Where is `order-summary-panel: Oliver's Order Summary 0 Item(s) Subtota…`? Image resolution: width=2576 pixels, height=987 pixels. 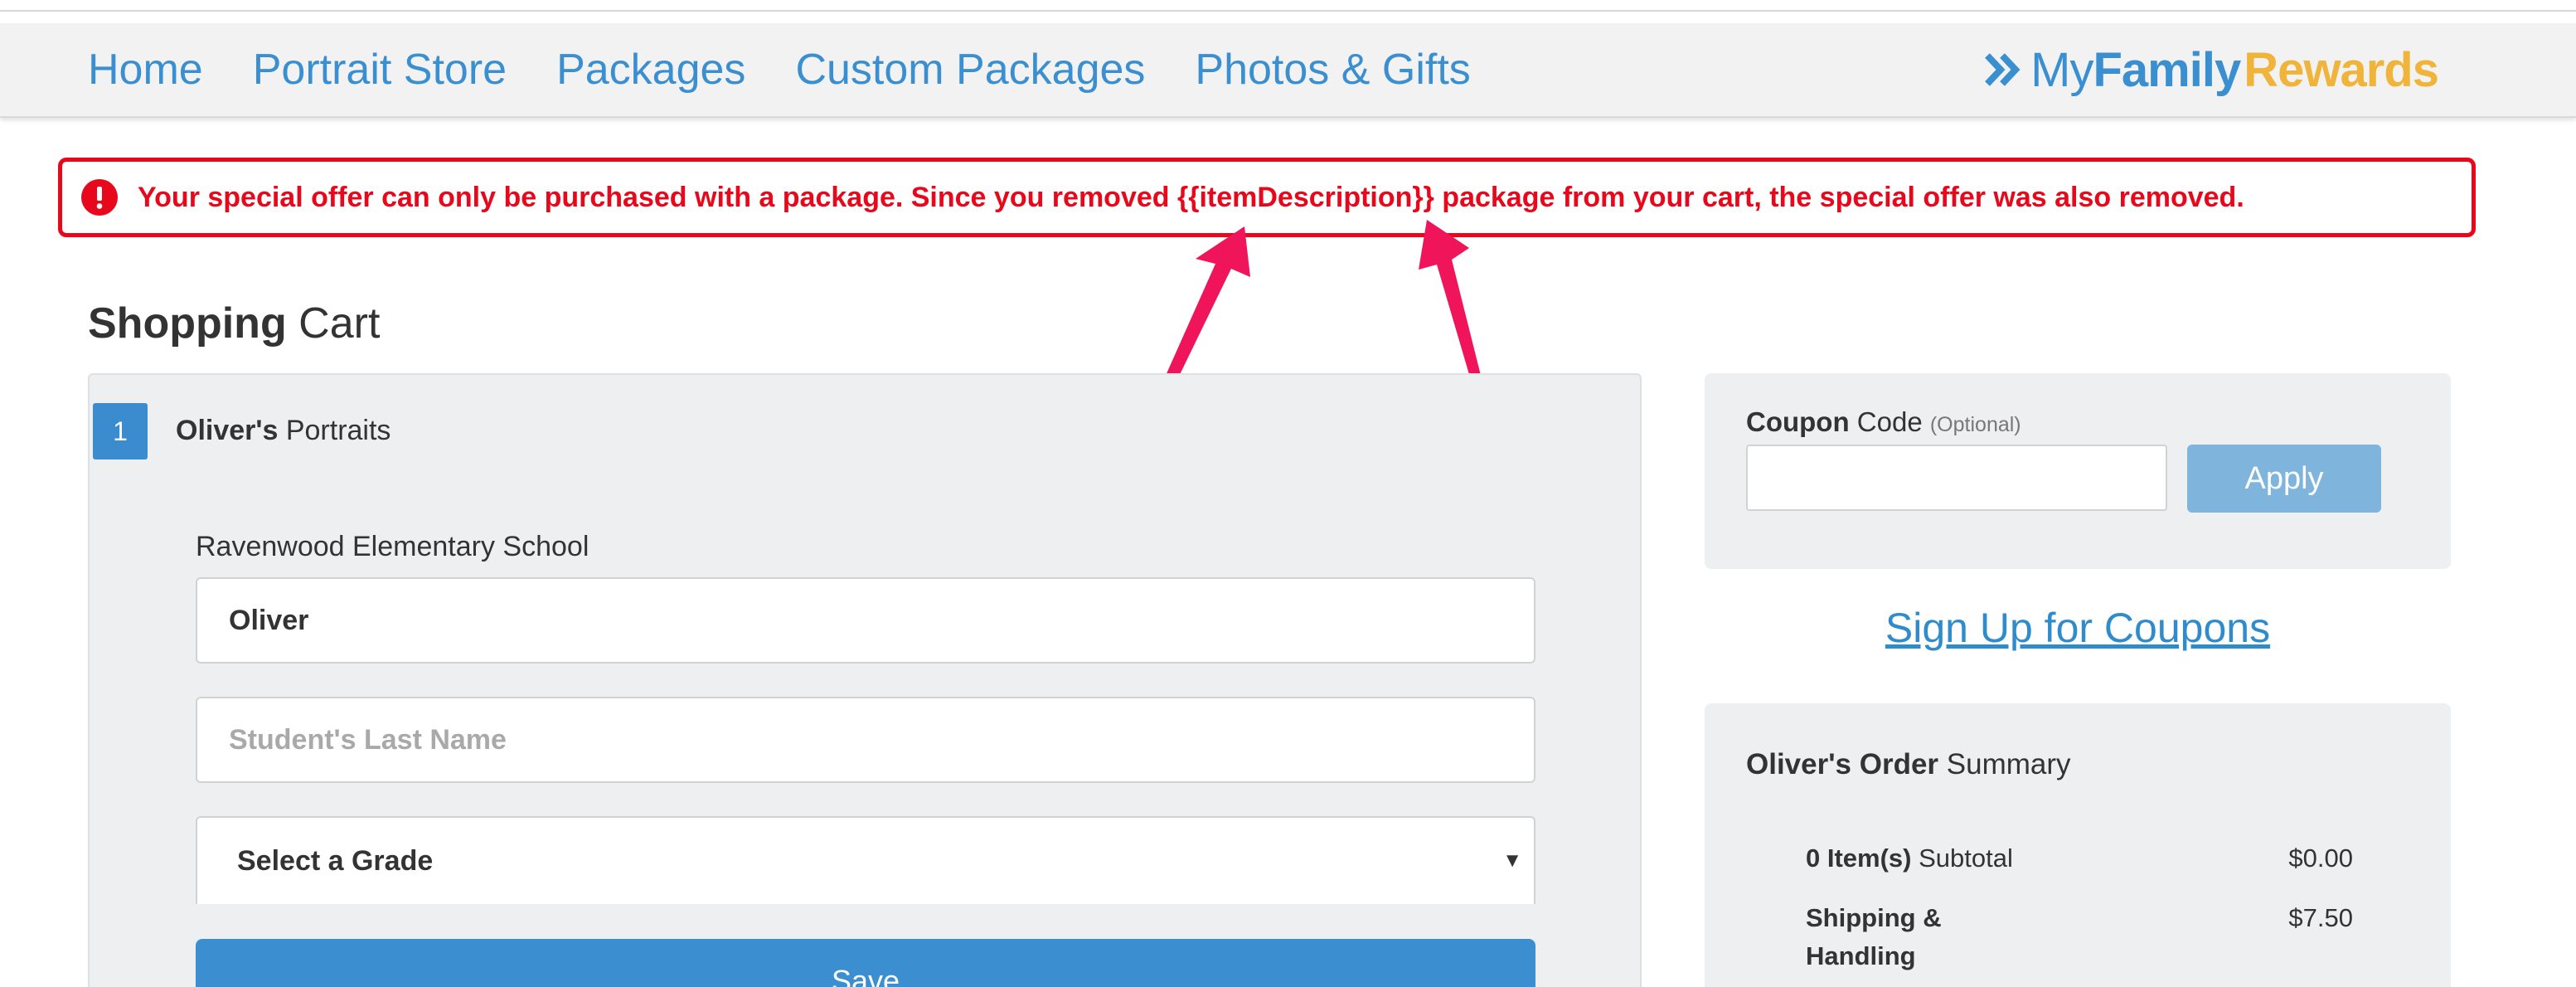 order-summary-panel: Oliver's Order Summary 0 Item(s) Subtota… is located at coordinates (2078, 845).